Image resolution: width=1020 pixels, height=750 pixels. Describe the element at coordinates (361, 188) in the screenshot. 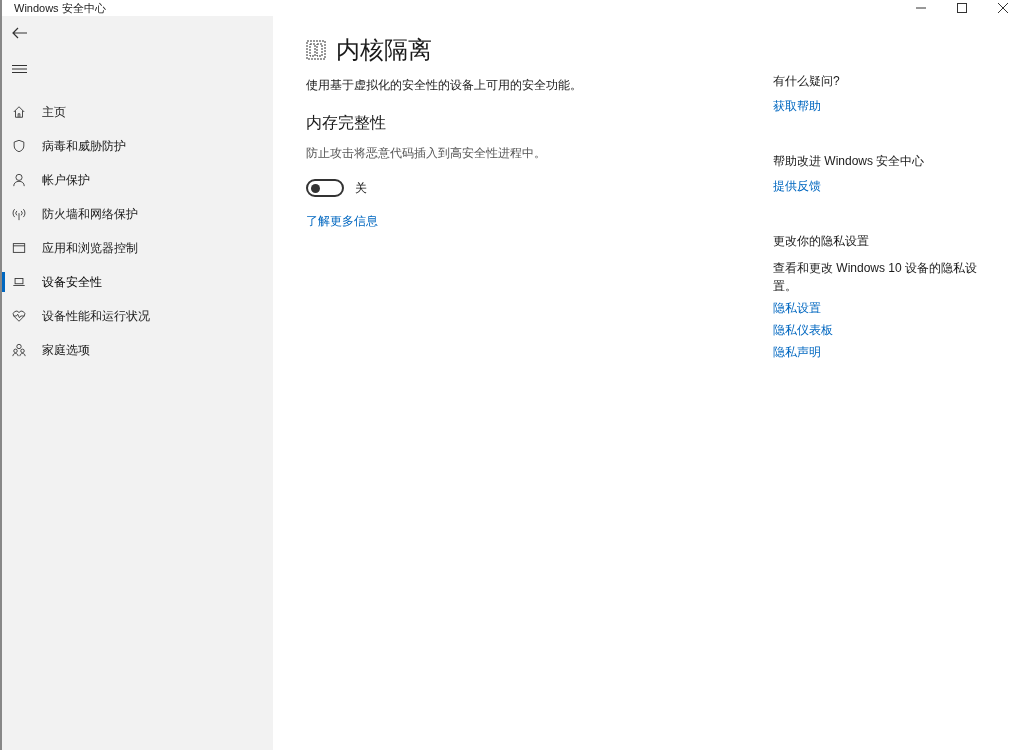

I see `toggle-label: 关` at that location.